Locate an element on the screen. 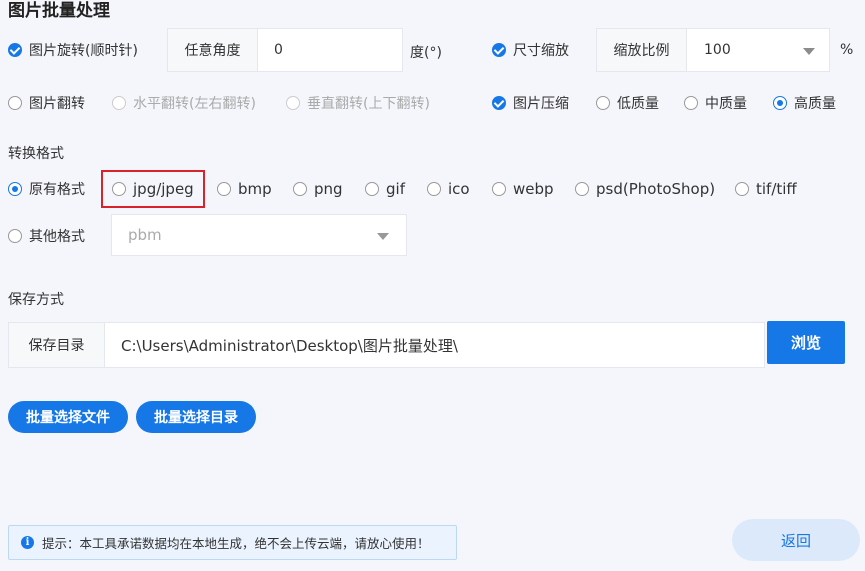 Image resolution: width=865 pixels, height=571 pixels. format-label: tif/tiff is located at coordinates (776, 189).